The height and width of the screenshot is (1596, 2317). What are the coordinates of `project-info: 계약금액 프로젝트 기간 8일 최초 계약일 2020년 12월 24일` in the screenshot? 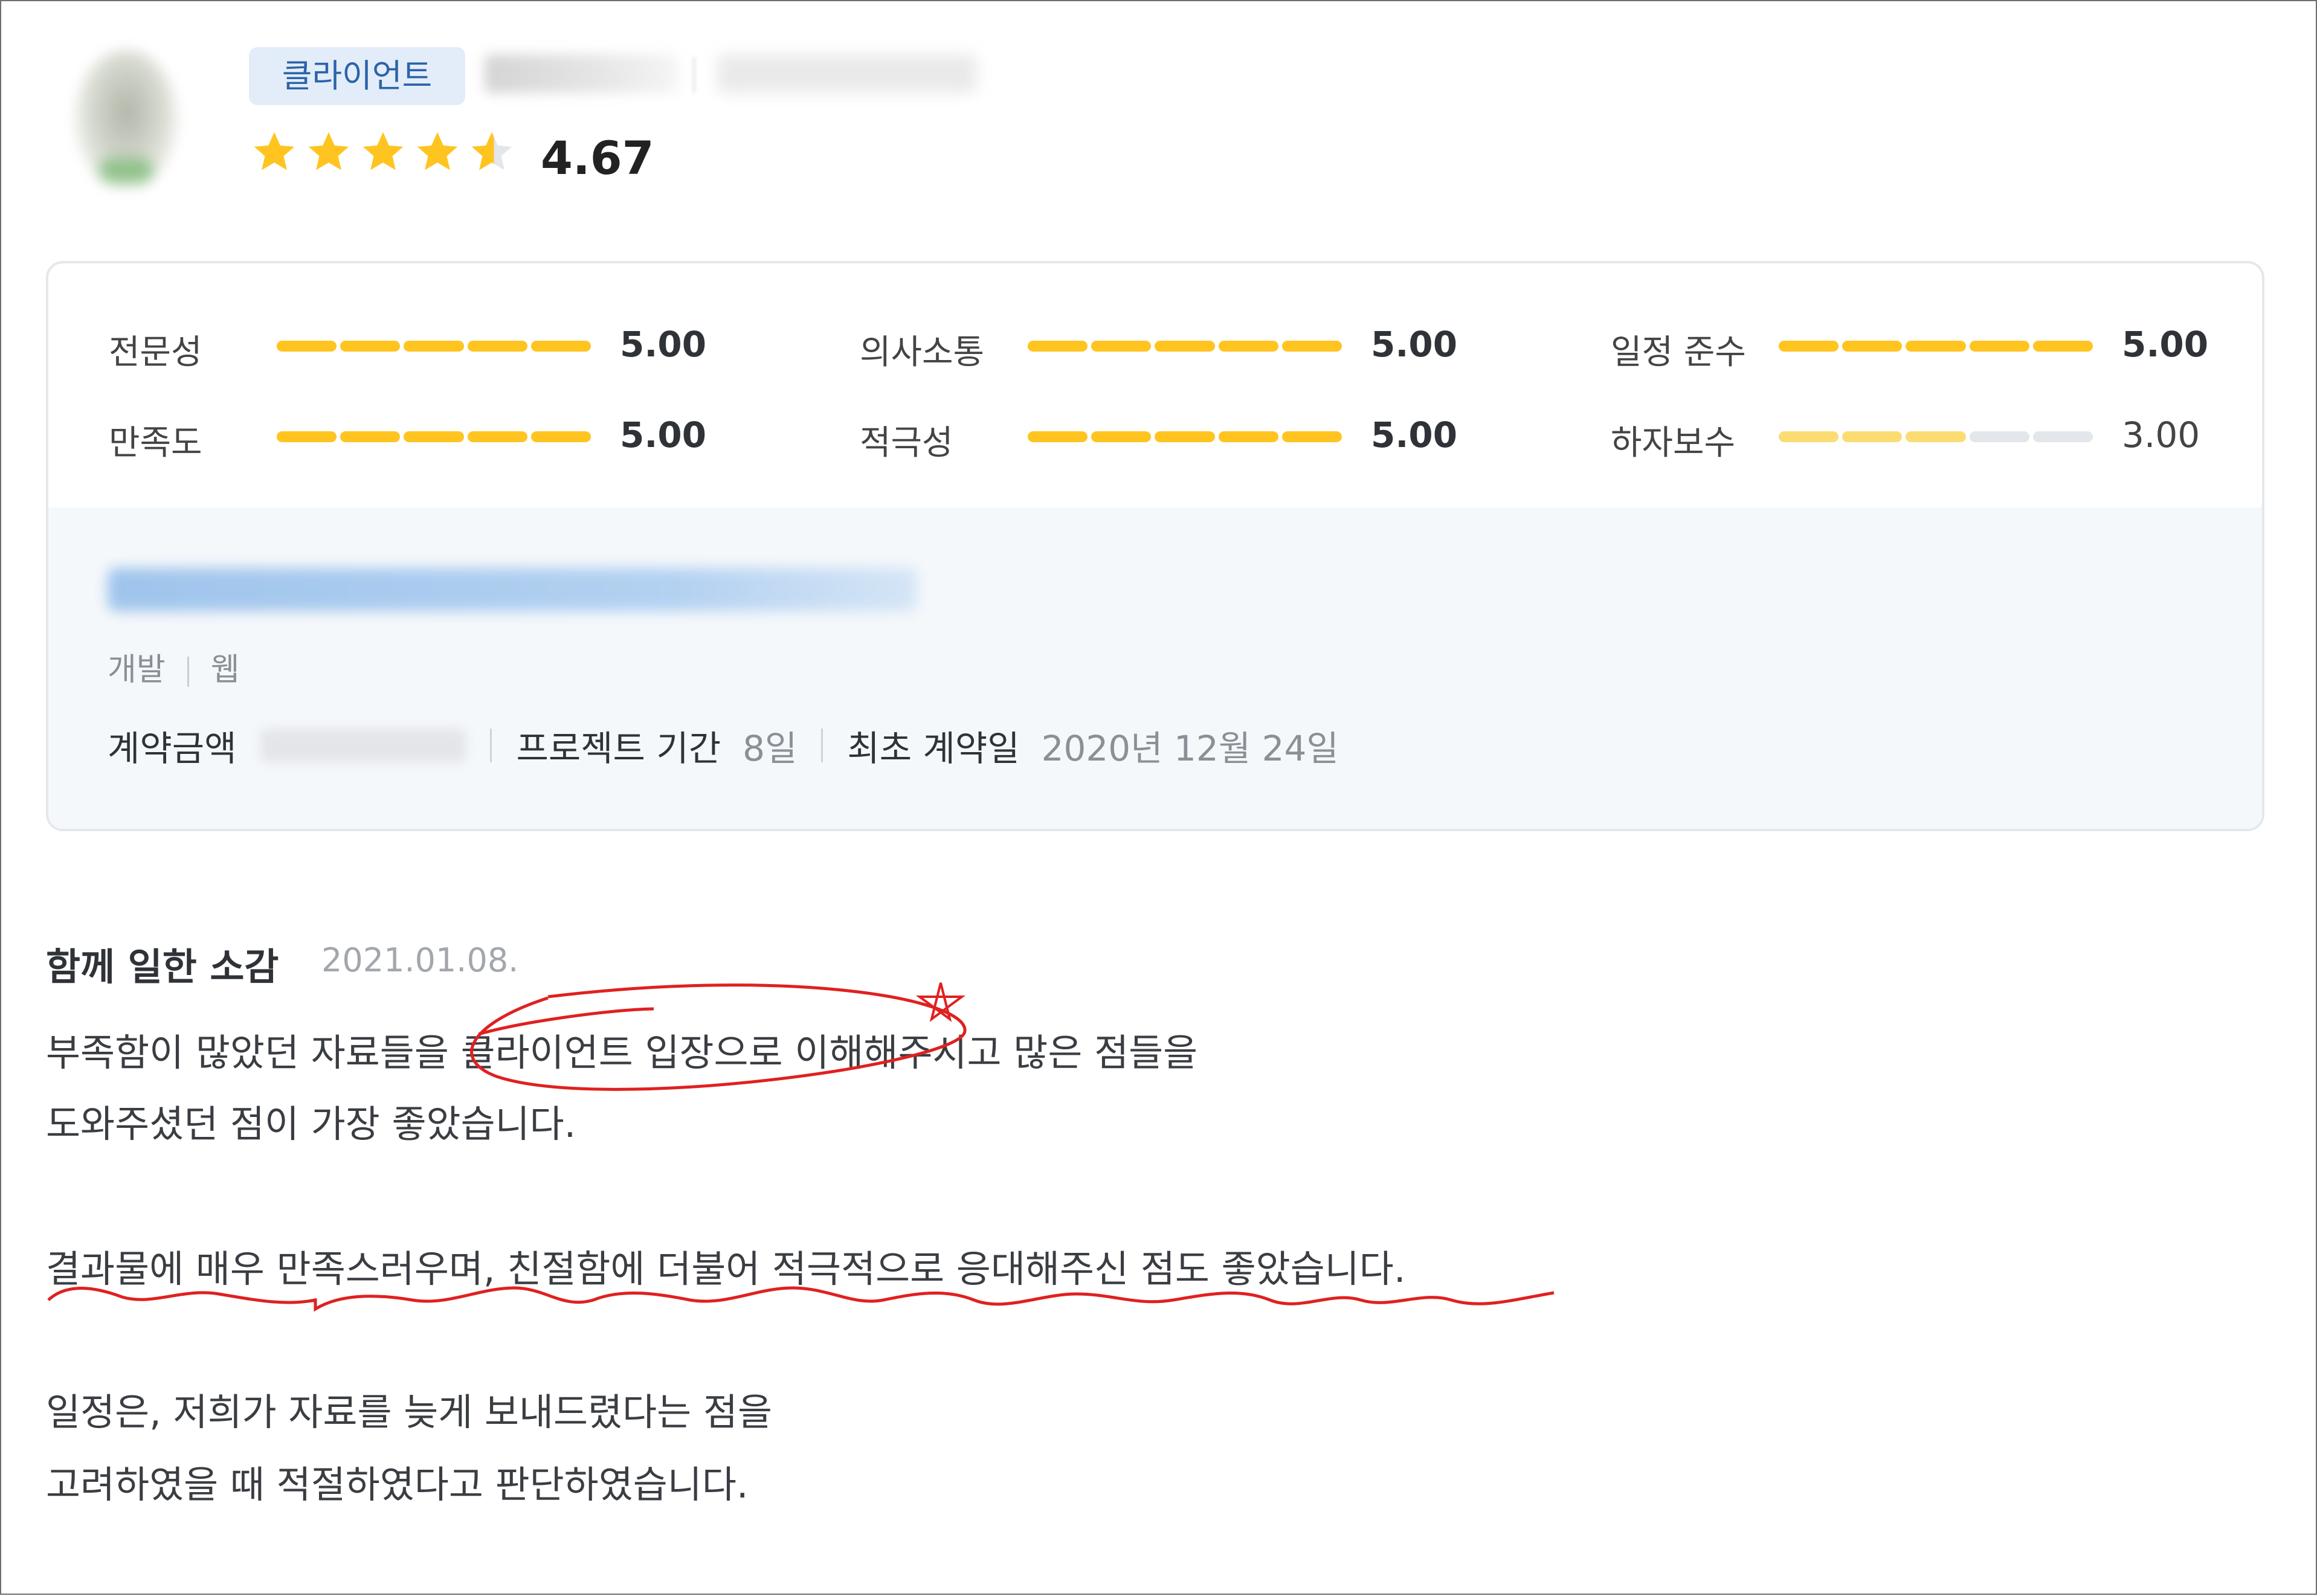 It's located at (724, 745).